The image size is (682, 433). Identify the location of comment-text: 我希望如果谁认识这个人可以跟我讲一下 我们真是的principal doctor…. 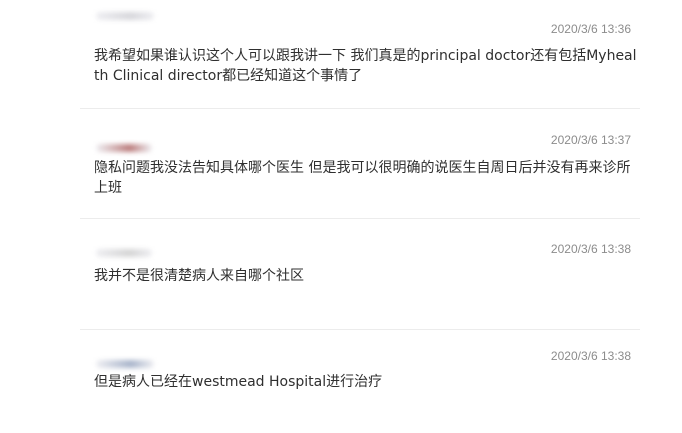
(365, 66).